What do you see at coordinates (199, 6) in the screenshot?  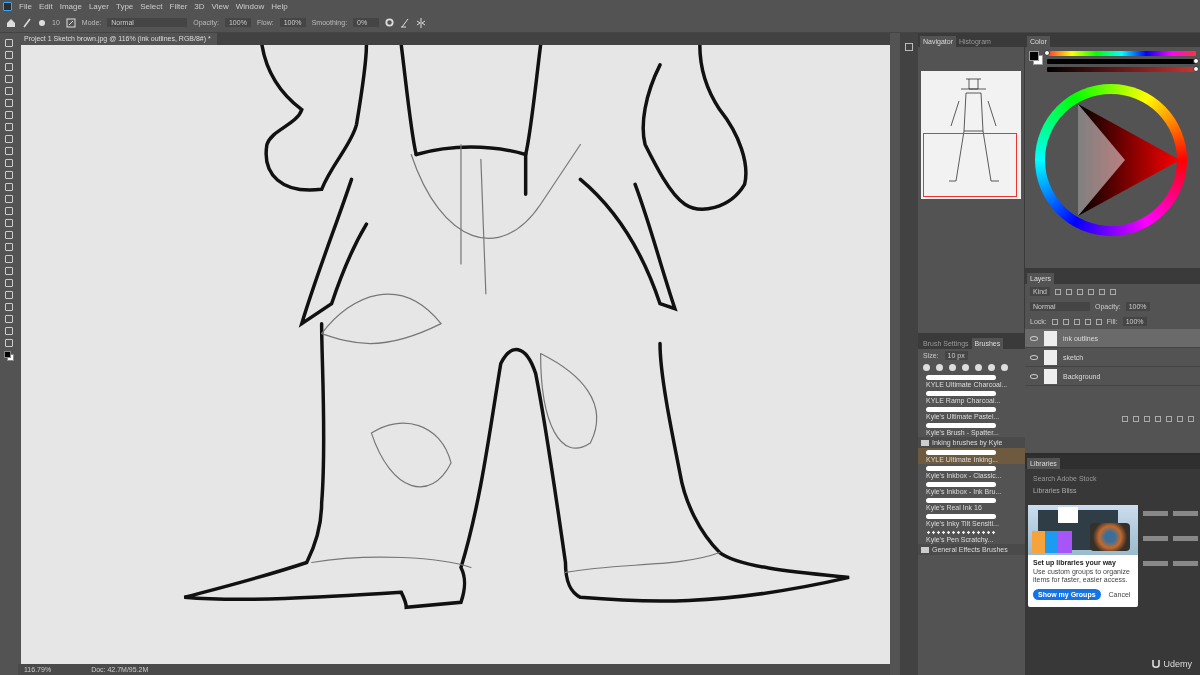 I see `menu-item: 3D` at bounding box center [199, 6].